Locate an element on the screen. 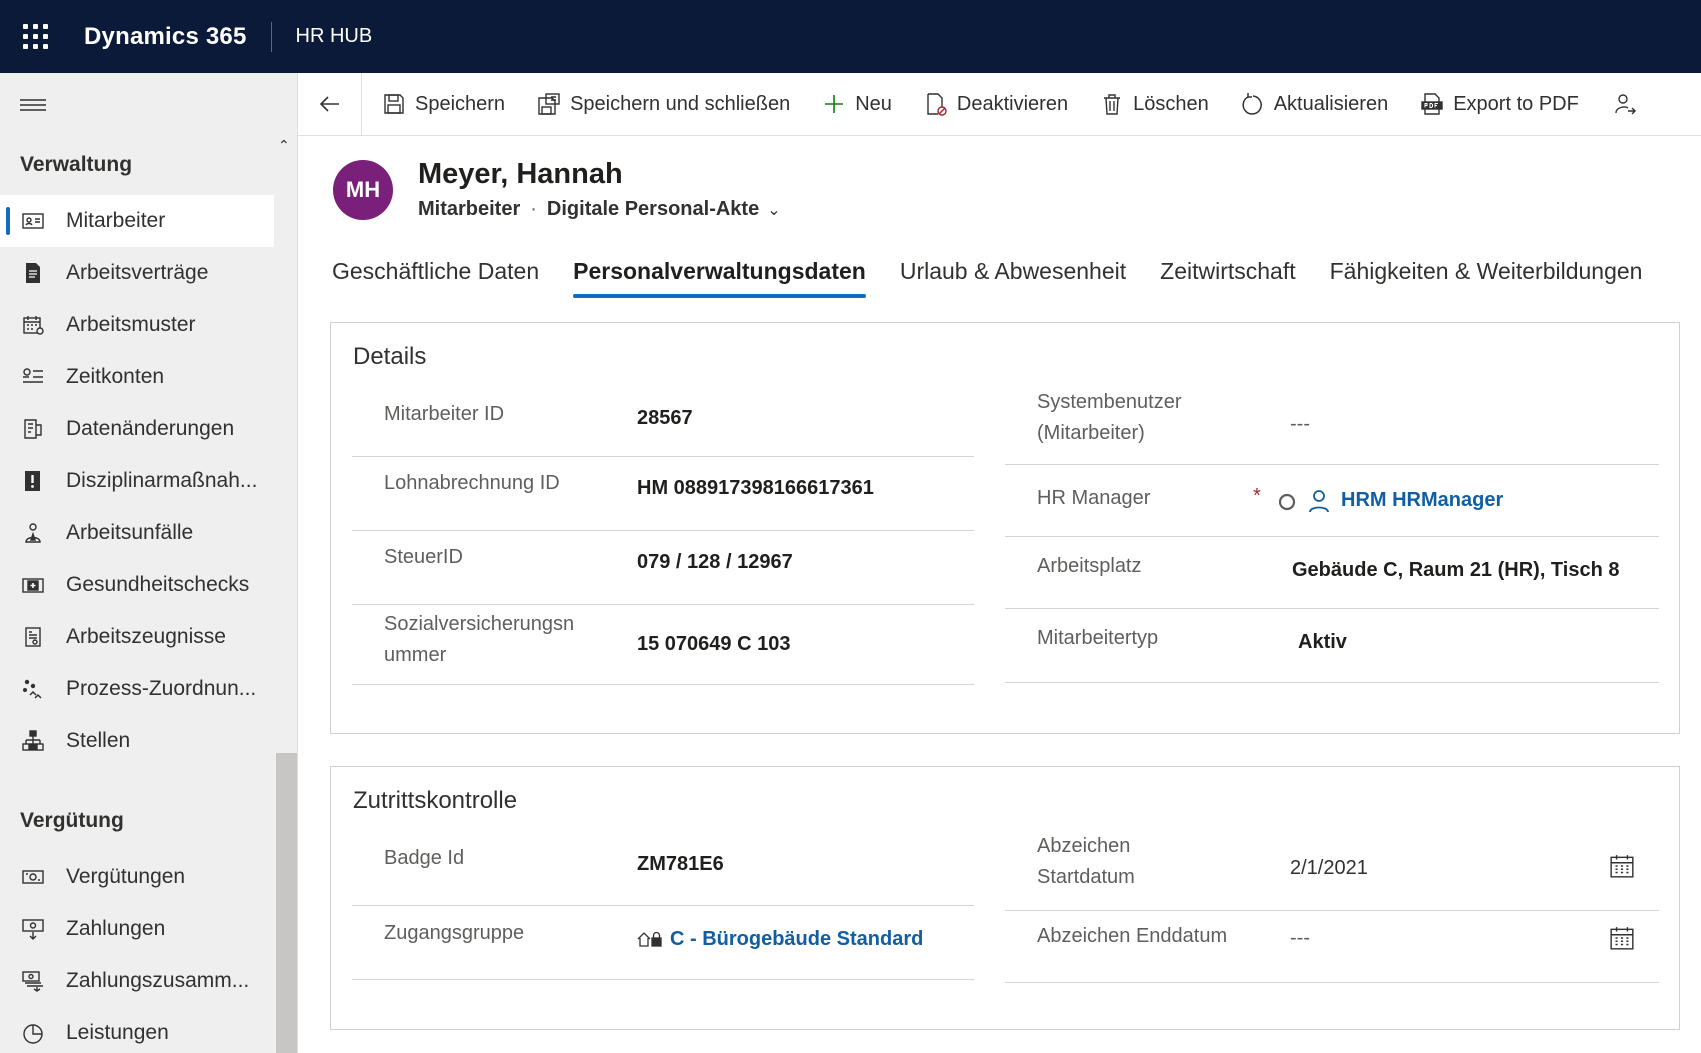  delete-button: Löschen is located at coordinates (1154, 104).